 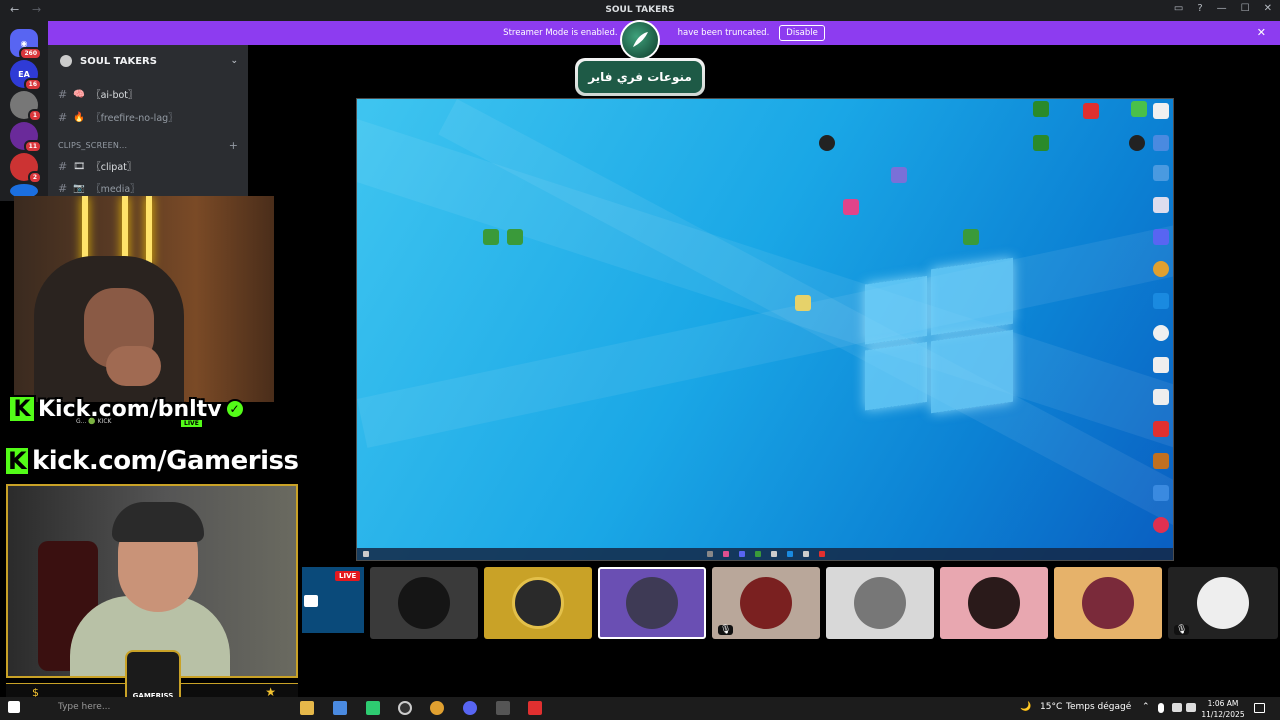 What do you see at coordinates (30, 53) in the screenshot?
I see `notification-badge: 260` at bounding box center [30, 53].